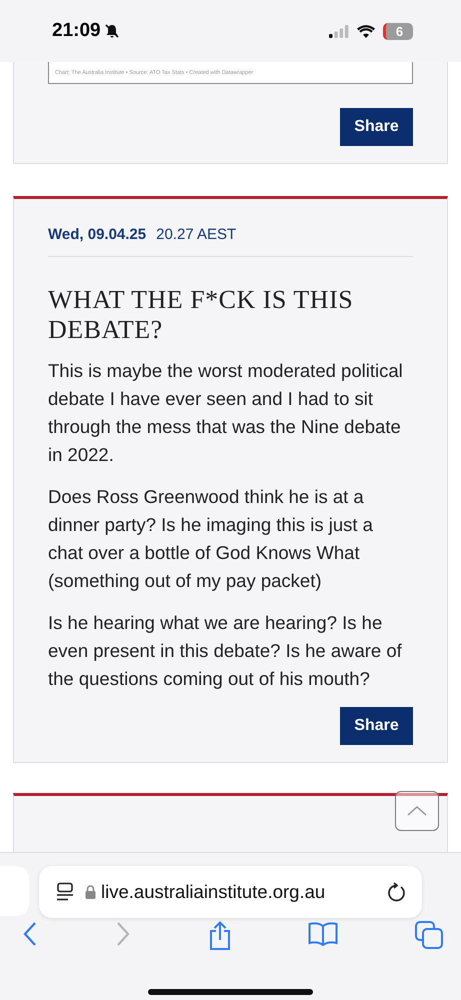 The width and height of the screenshot is (461, 1000). I want to click on caret-up-icon, so click(417, 811).